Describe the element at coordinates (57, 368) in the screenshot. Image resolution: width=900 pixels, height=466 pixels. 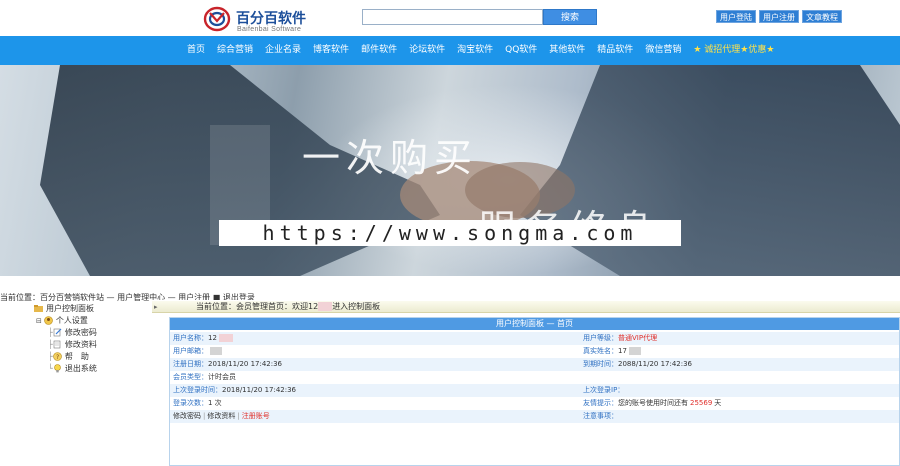
I see `lightbulb-icon` at that location.